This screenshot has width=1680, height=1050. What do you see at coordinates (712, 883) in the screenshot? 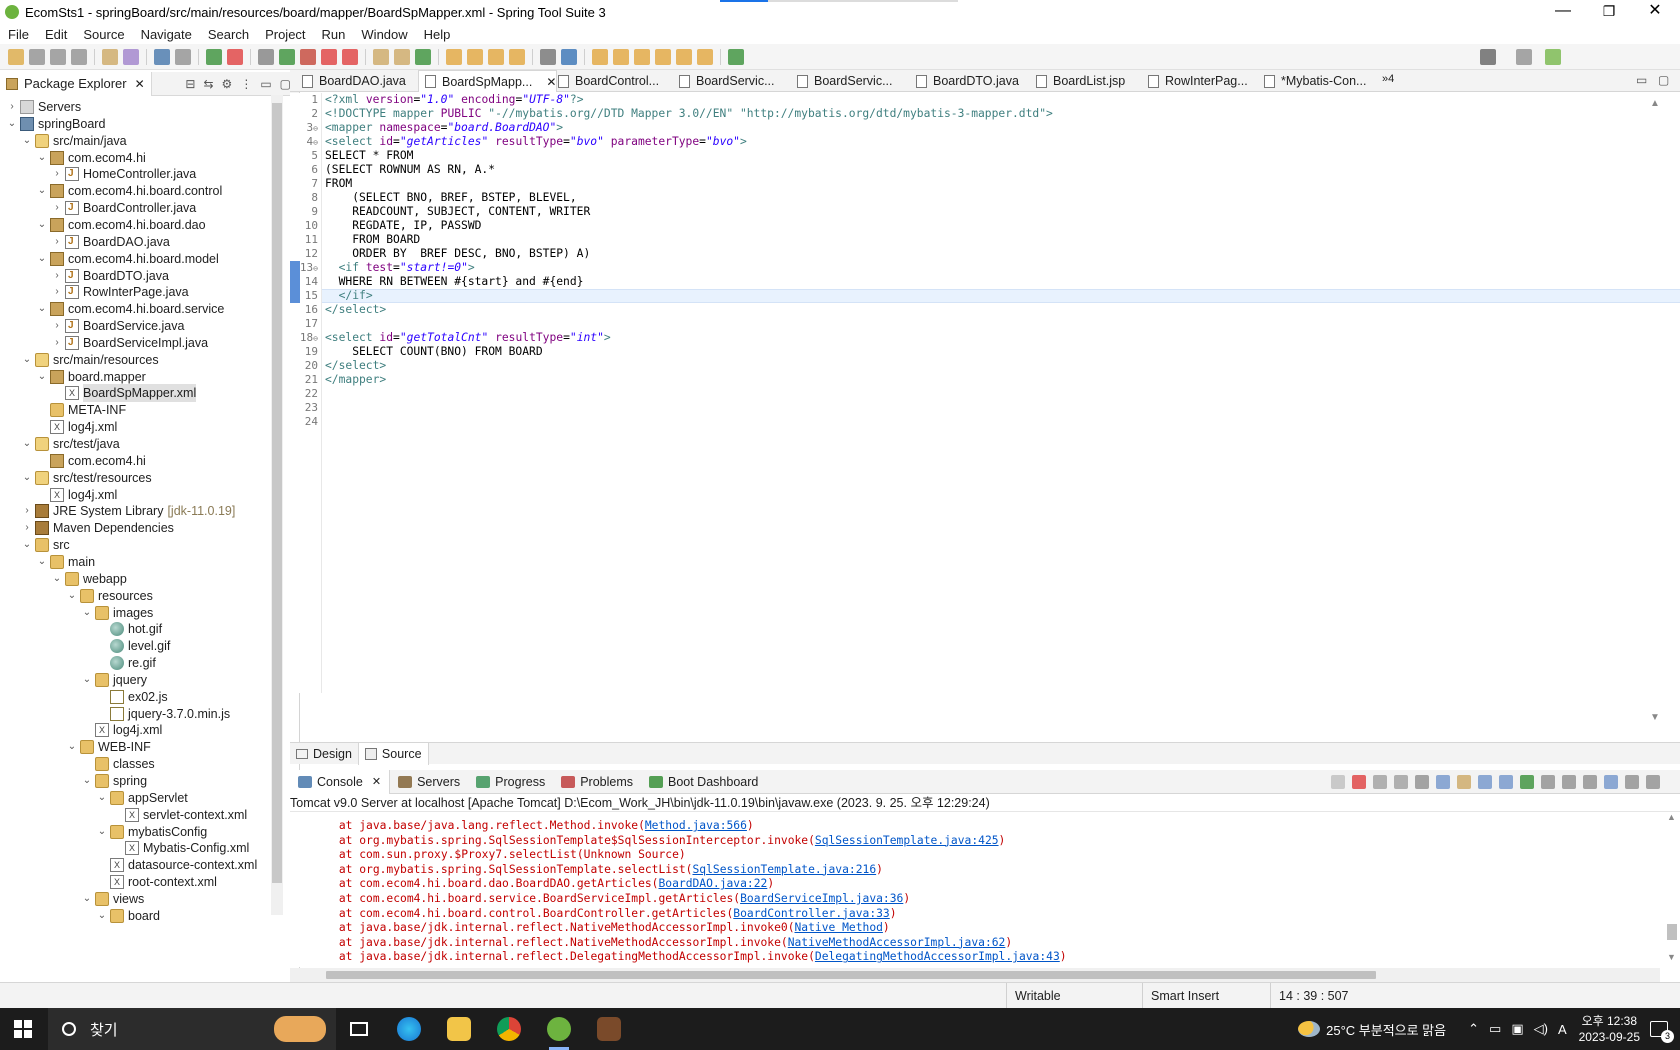
I see `stack-frame-link: BoardDAO.java:22` at bounding box center [712, 883].